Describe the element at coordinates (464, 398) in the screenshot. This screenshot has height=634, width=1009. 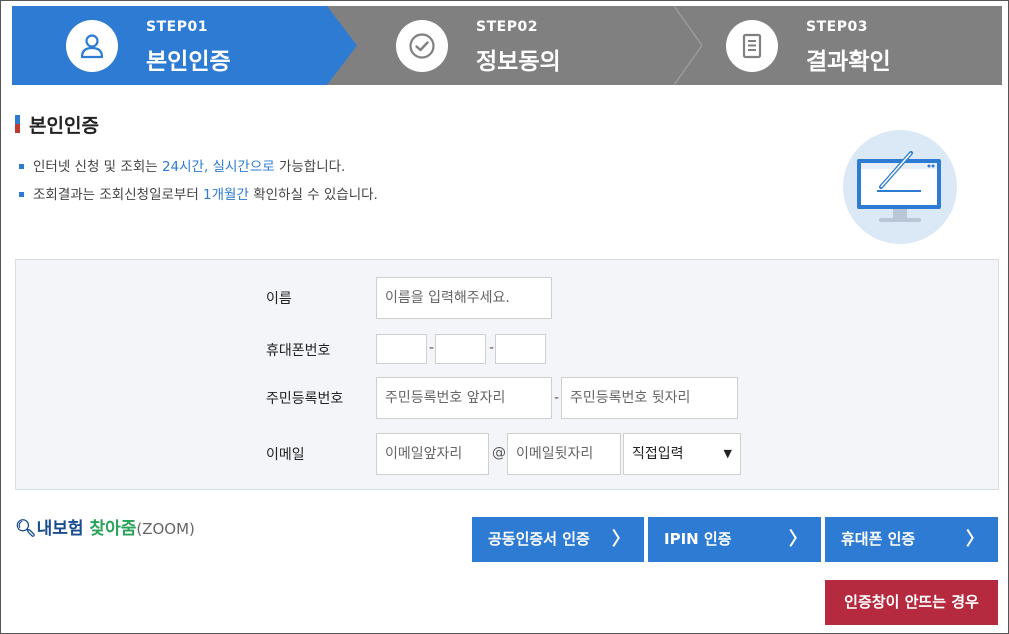
I see `rrn-front-input: 주민등록번호 앞자리` at that location.